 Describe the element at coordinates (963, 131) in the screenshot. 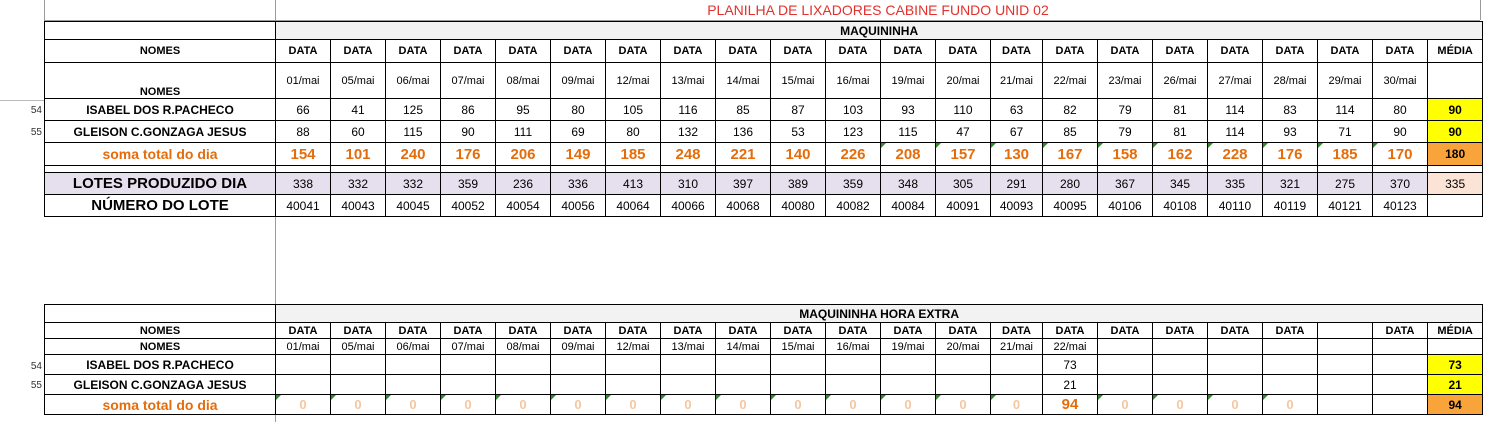

I see `value-cell: 47` at that location.